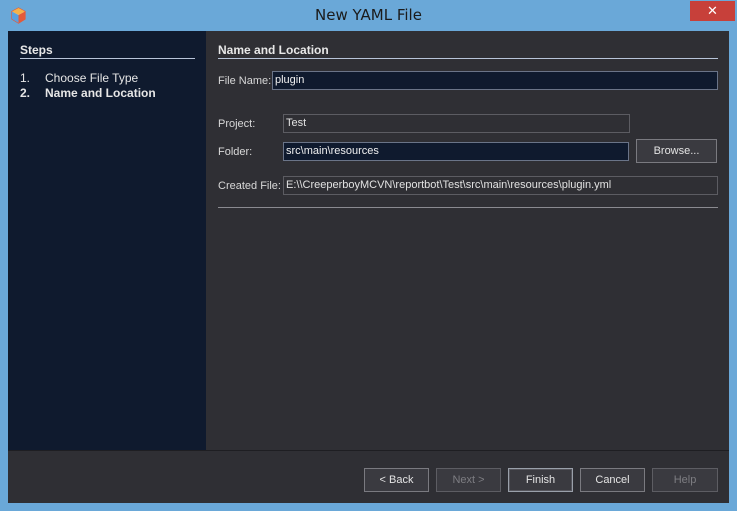  I want to click on help-button: Help, so click(685, 480).